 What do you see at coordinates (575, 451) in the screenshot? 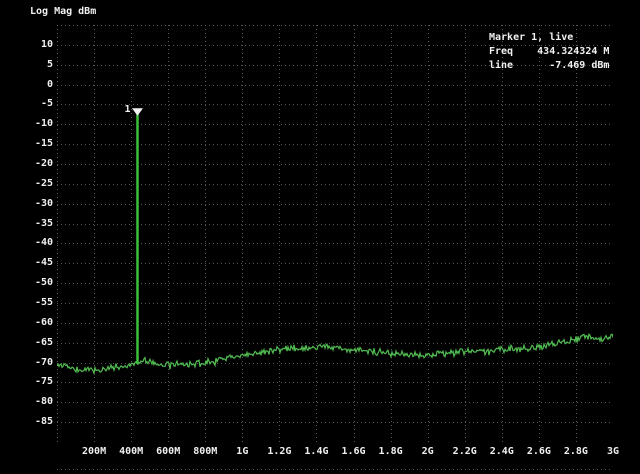
I see `x-tick-label: 2.8G` at bounding box center [575, 451].